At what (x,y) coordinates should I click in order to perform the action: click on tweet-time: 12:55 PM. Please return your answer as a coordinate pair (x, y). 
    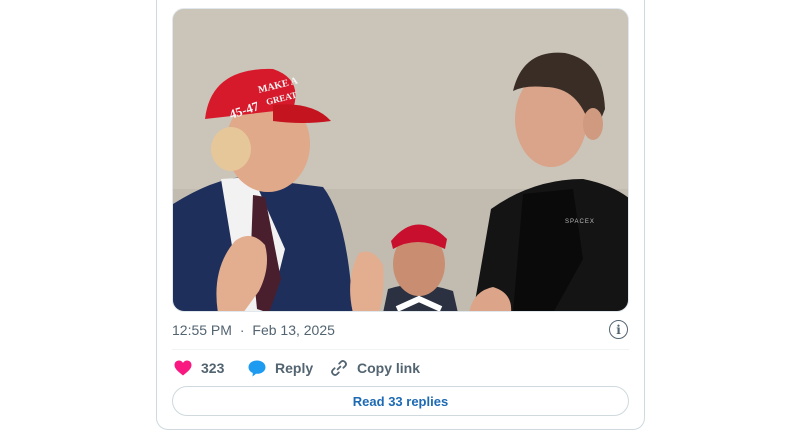
    Looking at the image, I should click on (202, 330).